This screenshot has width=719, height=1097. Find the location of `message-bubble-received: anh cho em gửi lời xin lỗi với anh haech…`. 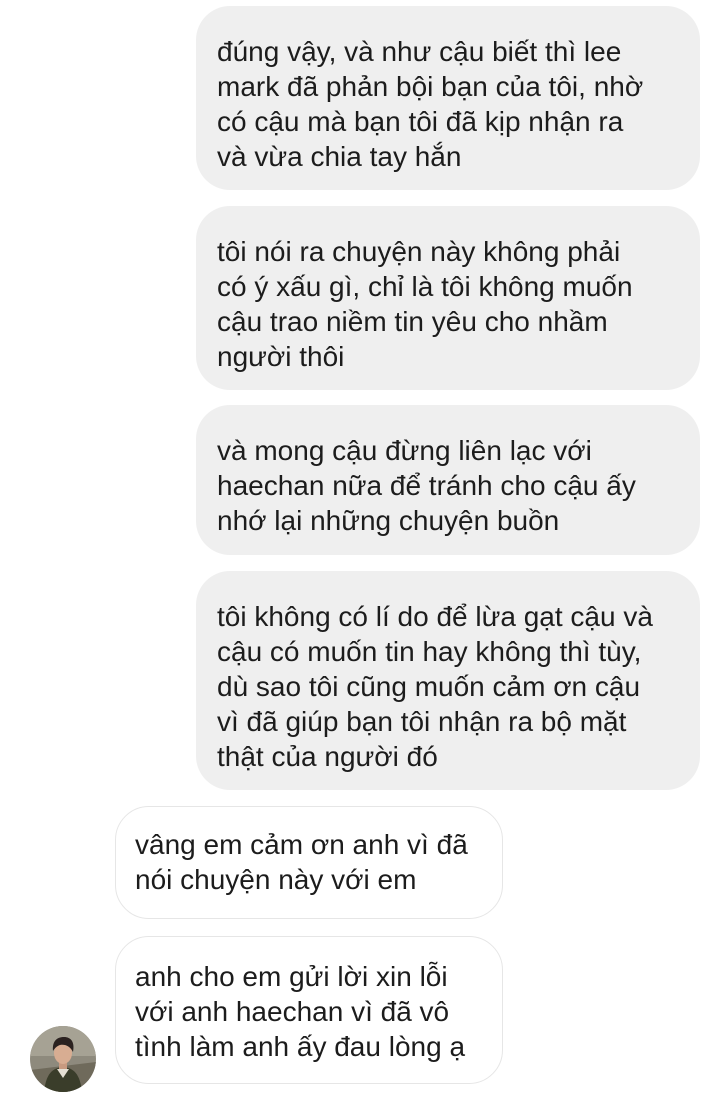

message-bubble-received: anh cho em gửi lời xin lỗi với anh haech… is located at coordinates (309, 1010).